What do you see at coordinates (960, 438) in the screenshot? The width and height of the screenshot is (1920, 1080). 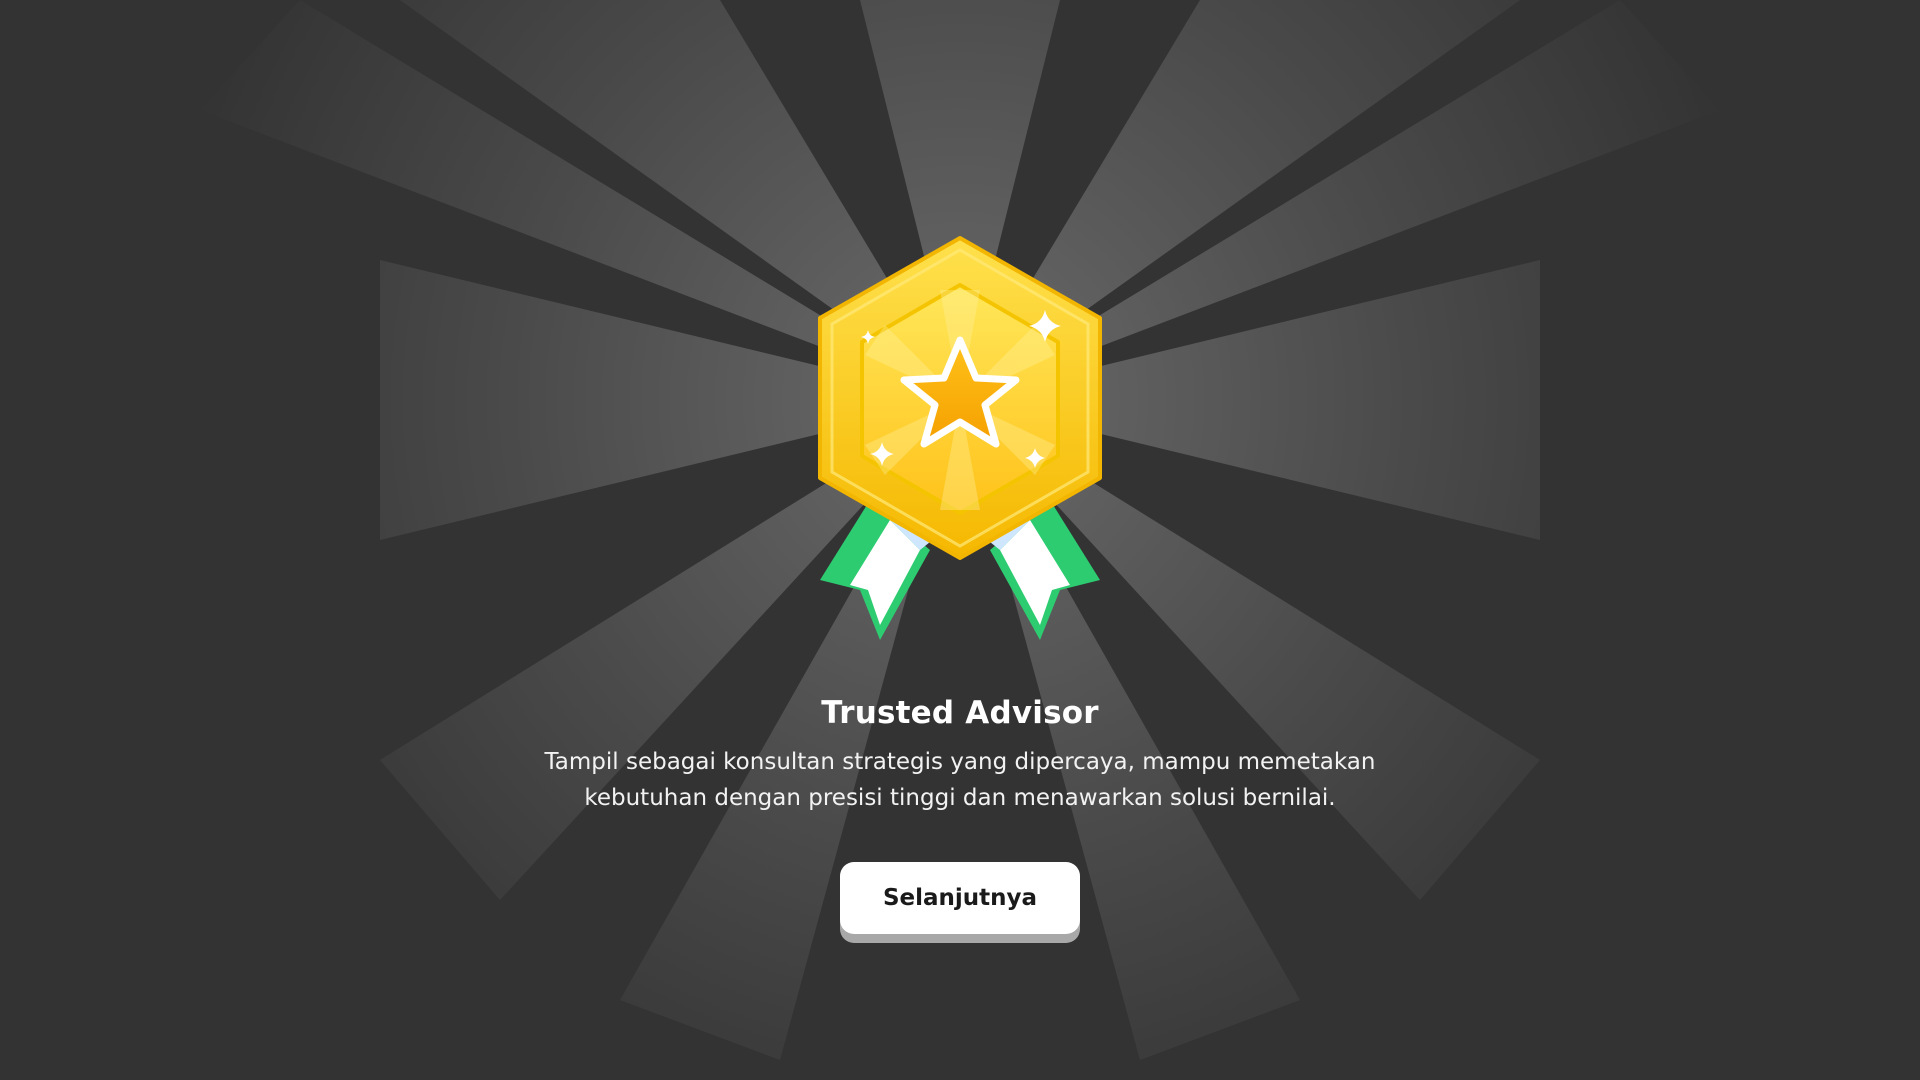 I see `star-medal-icon` at bounding box center [960, 438].